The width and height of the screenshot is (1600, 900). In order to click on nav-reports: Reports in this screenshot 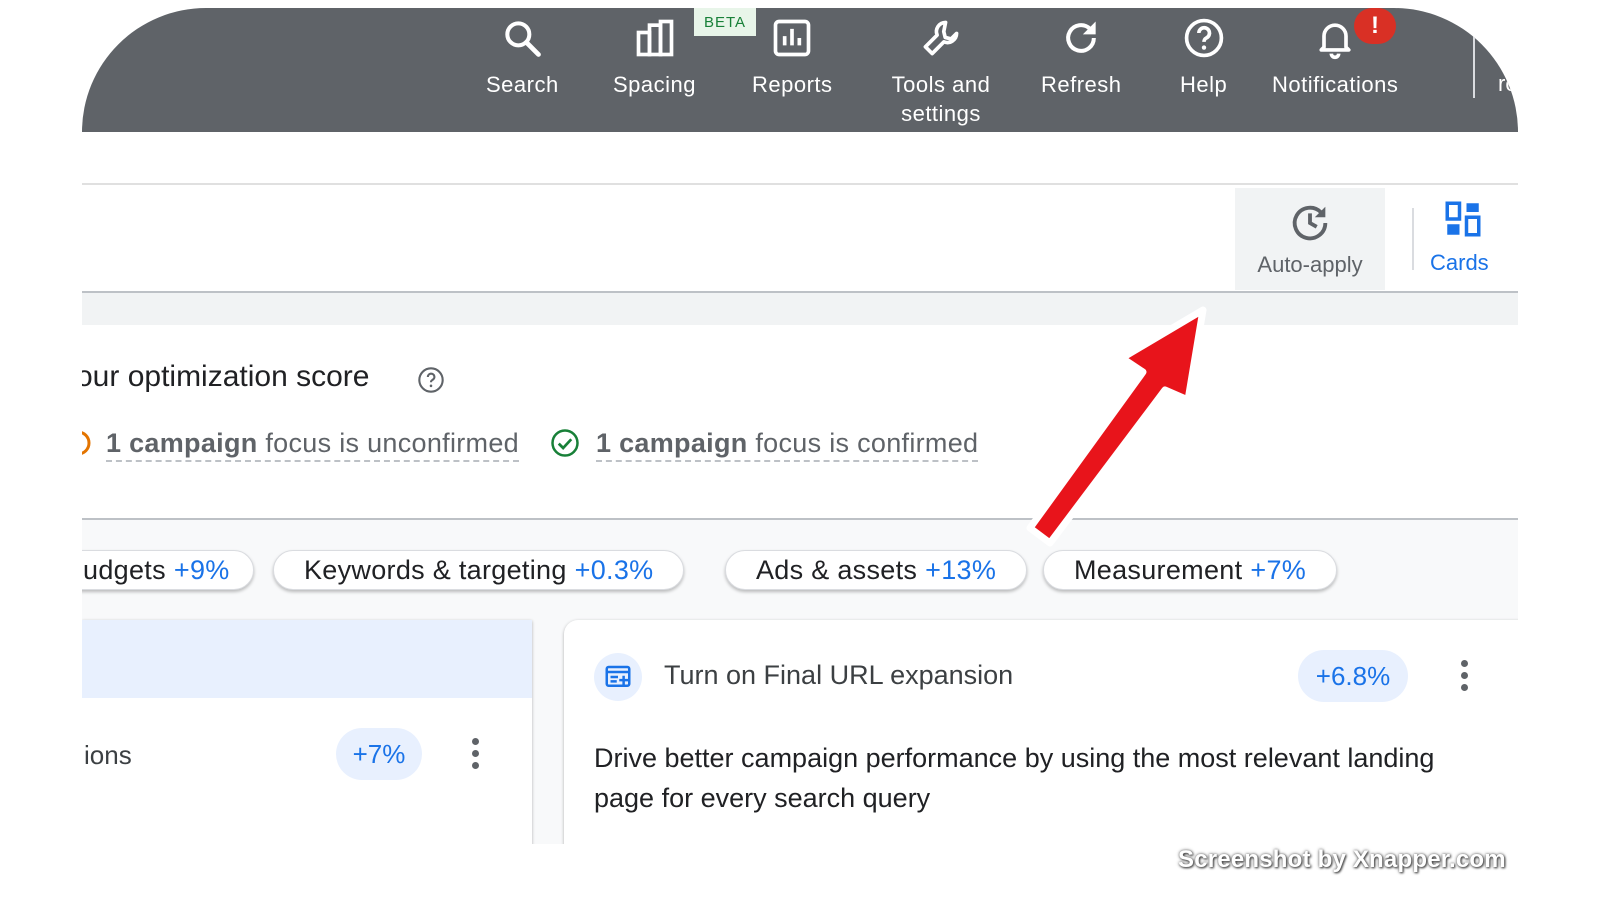, I will do `click(792, 57)`.